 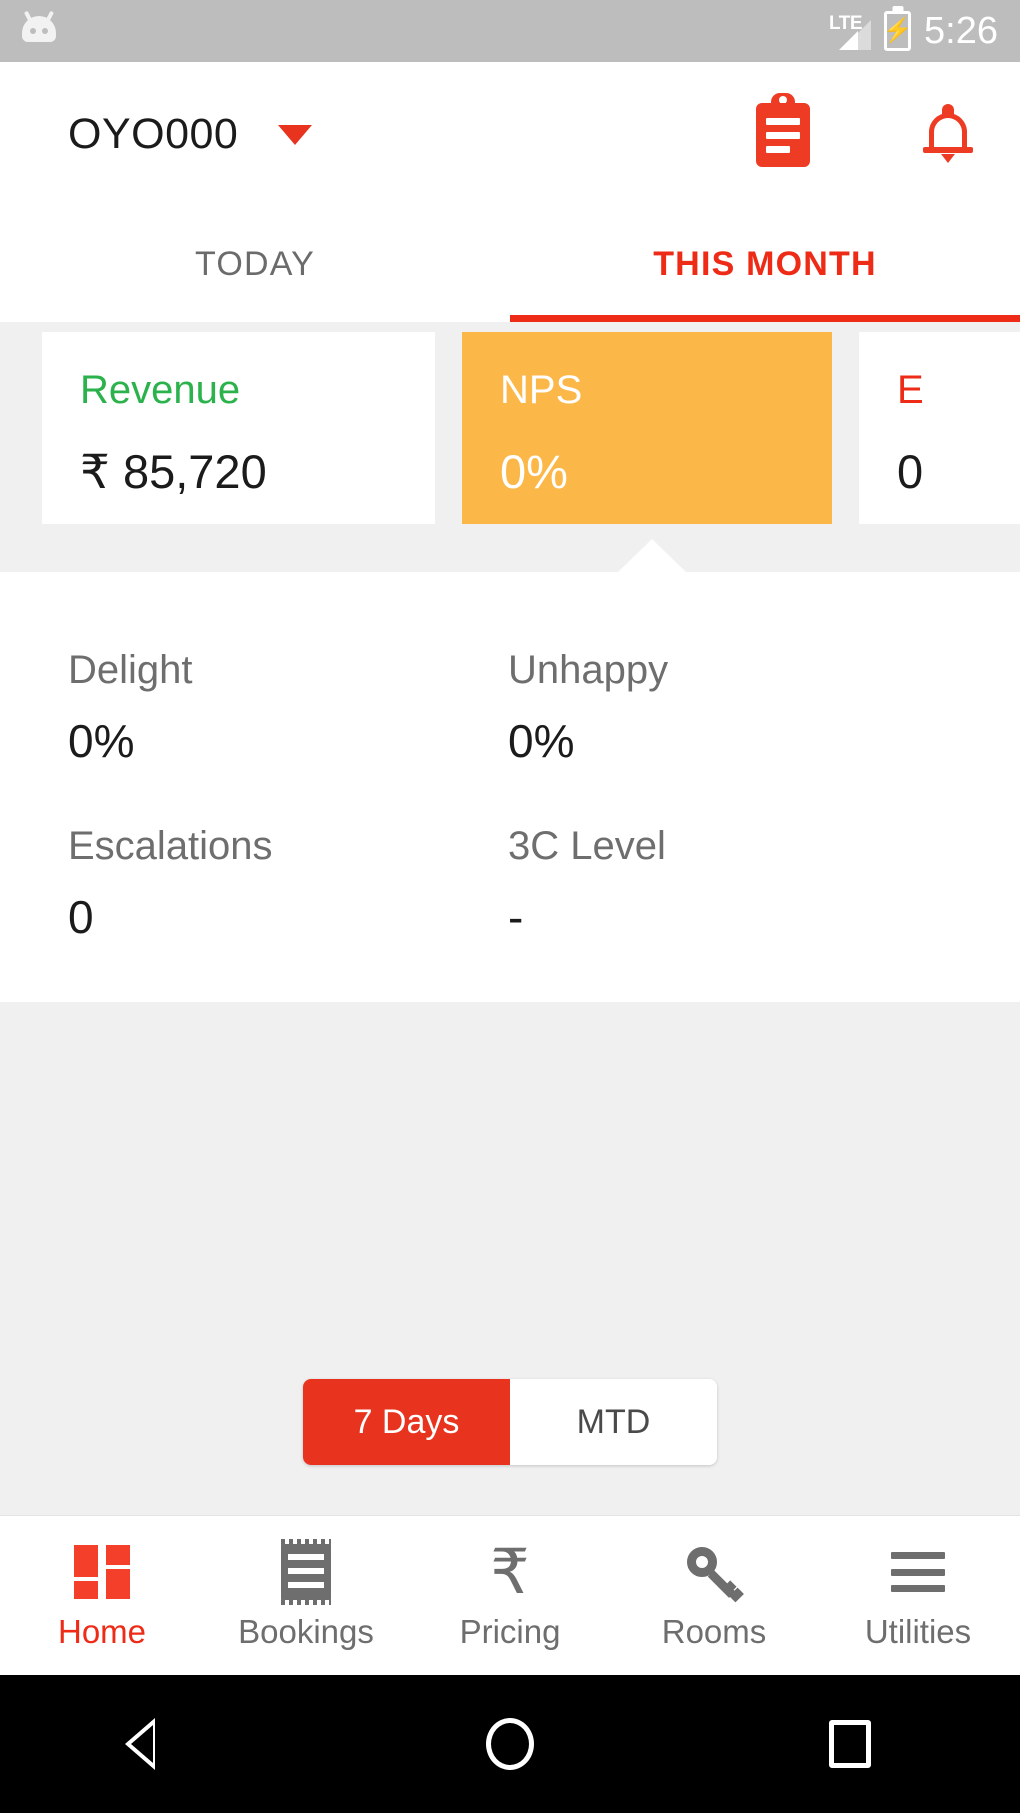 What do you see at coordinates (288, 883) in the screenshot?
I see `metric-escalations: Escalations 0` at bounding box center [288, 883].